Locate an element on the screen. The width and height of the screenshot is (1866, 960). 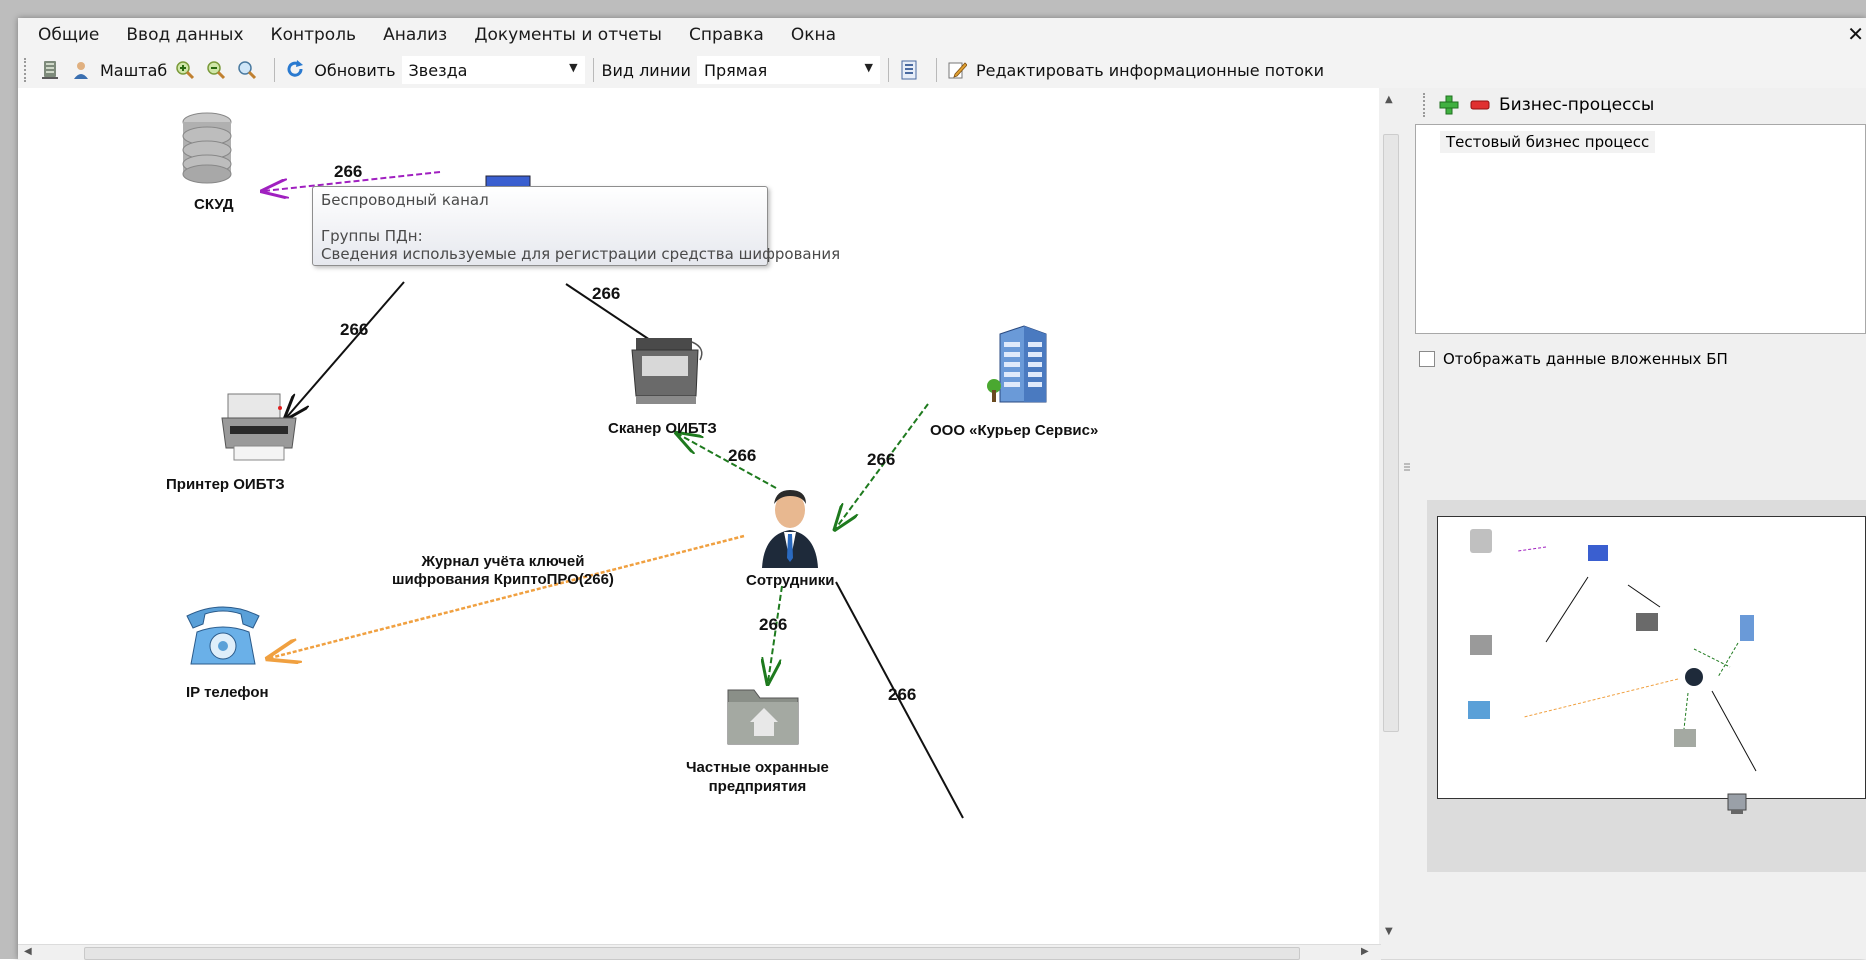
node-security-companies-label: Частные охранные предприятия is located at coordinates (757, 777).